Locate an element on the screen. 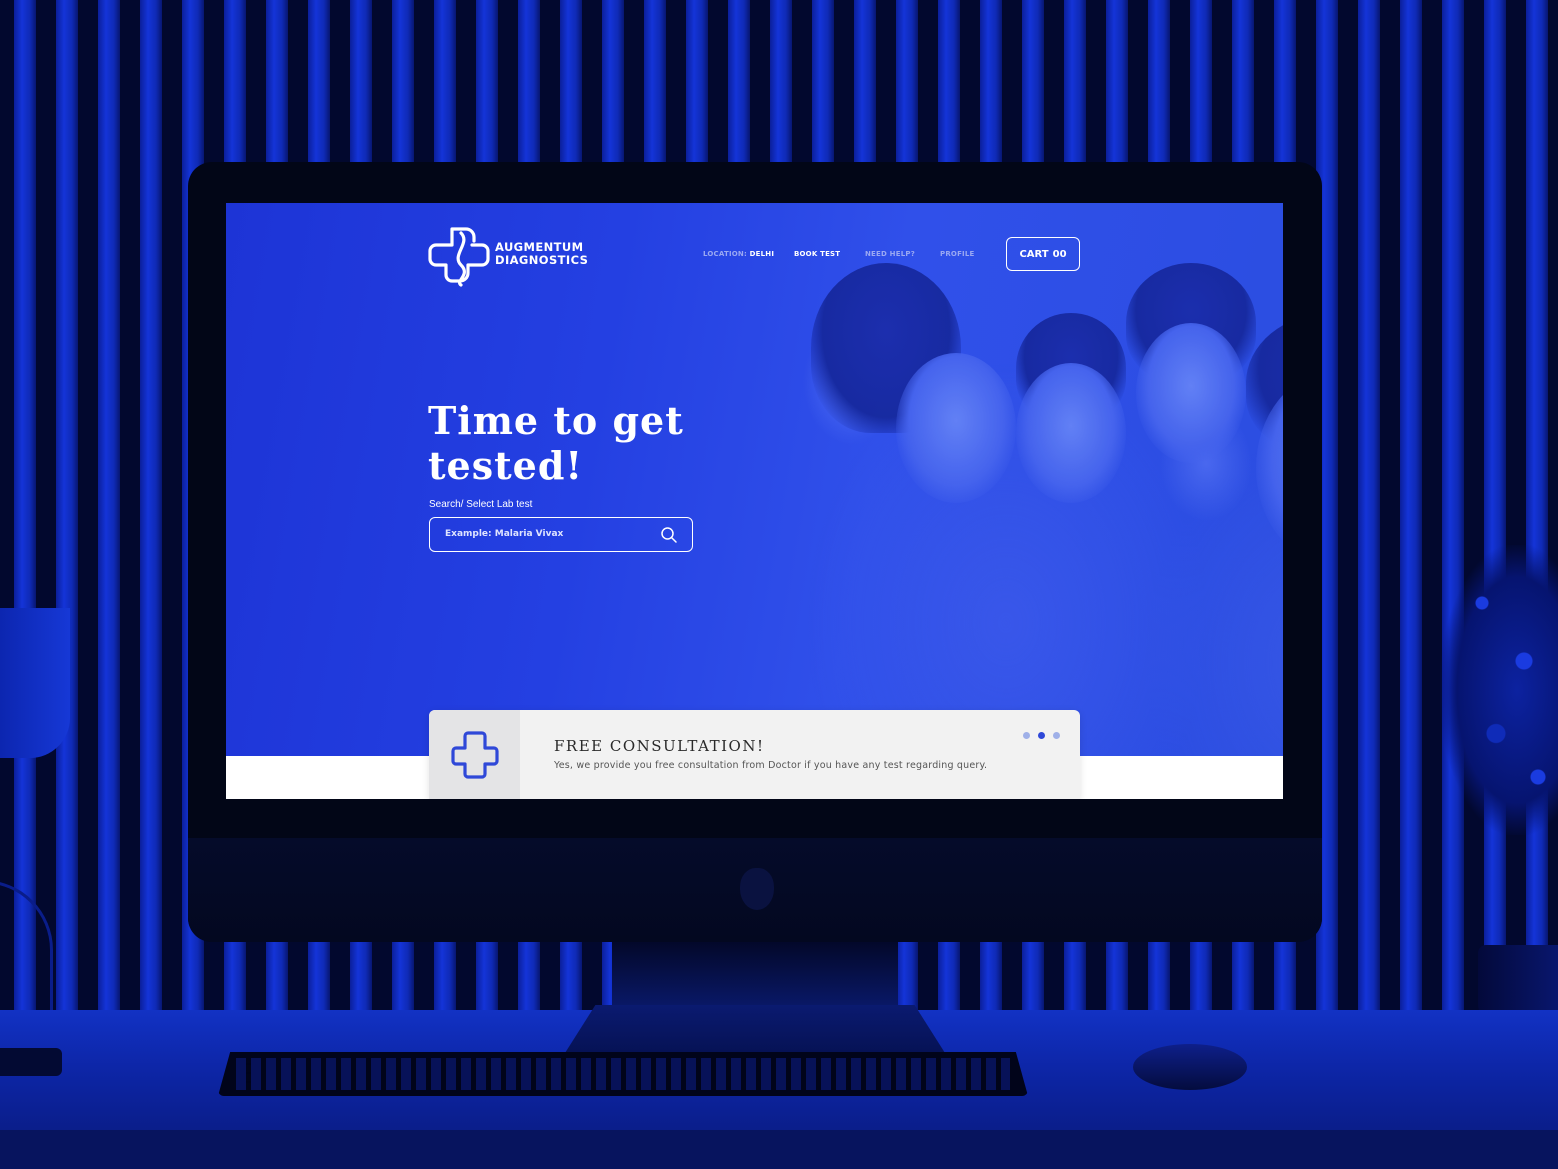  brand-name: AUGMENTUM DIAGNOSTICS is located at coordinates (541, 254).